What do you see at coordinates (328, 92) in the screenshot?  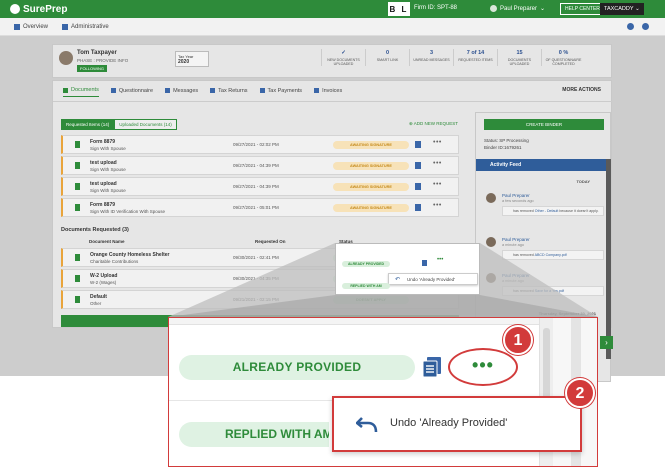 I see `tab-invoices: Invoices` at bounding box center [328, 92].